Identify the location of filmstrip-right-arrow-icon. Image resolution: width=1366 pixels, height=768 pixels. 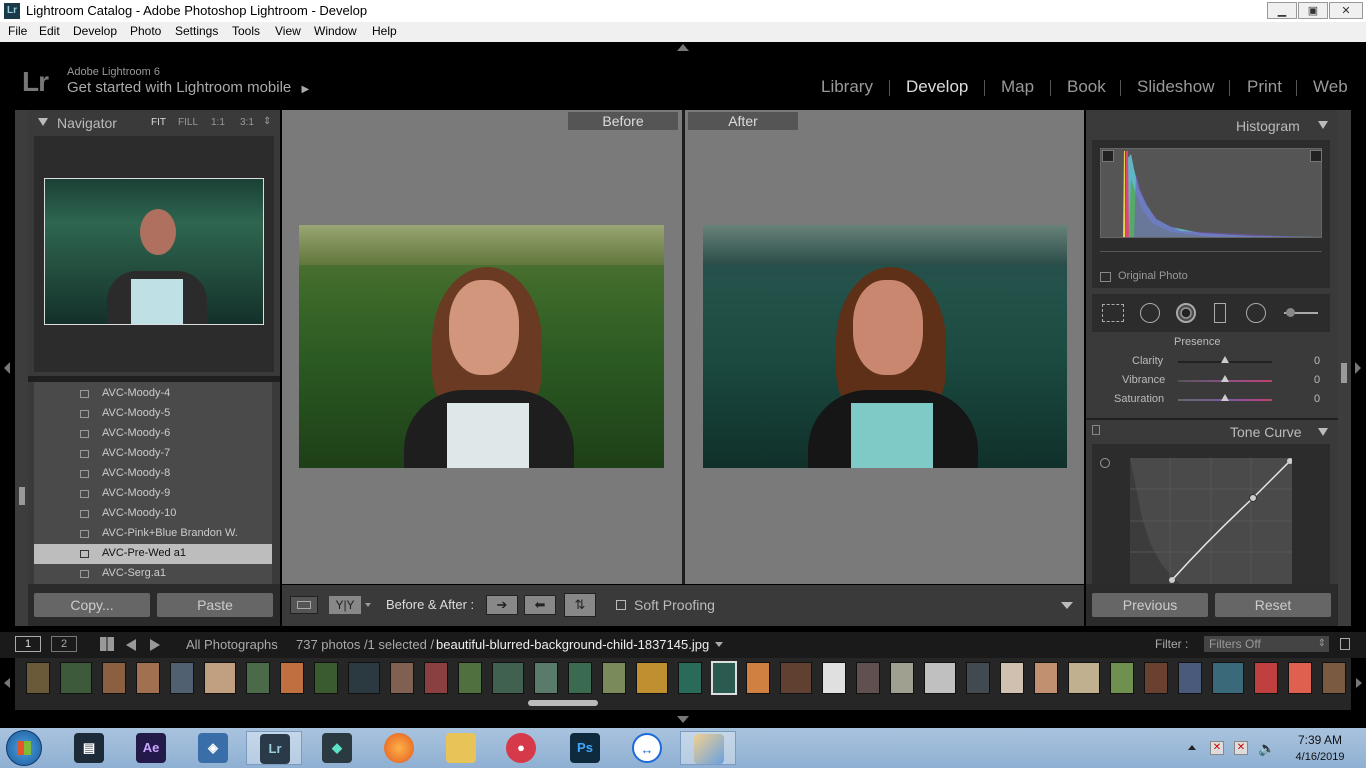
(1359, 683).